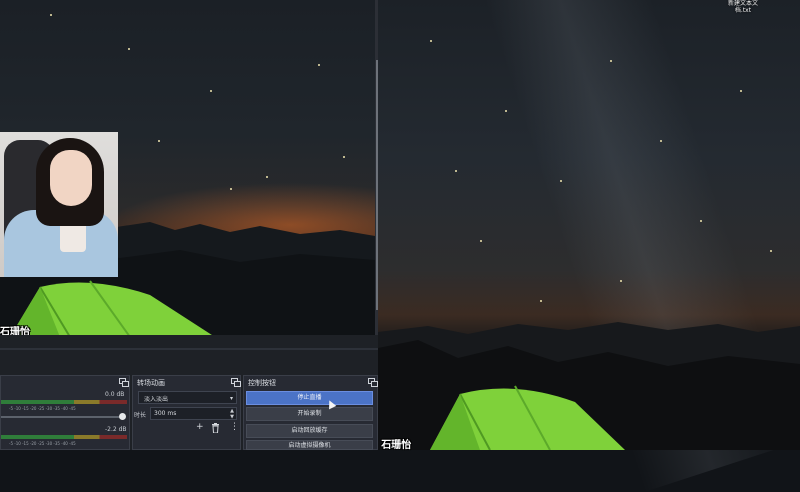 This screenshot has height=492, width=800. I want to click on transition-select-value: 淡入淡出, so click(156, 399).